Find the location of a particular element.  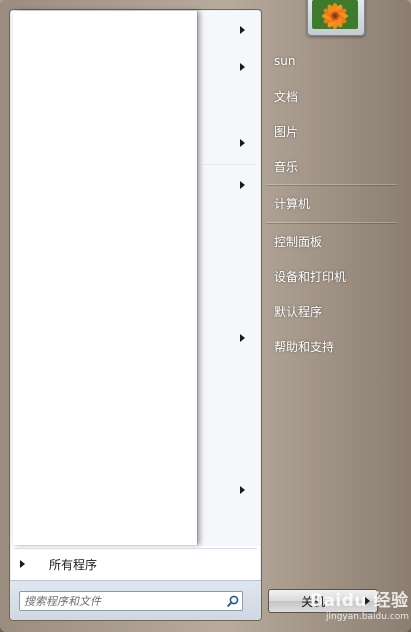

devices-printers-label: 设备和打印机 is located at coordinates (310, 276).